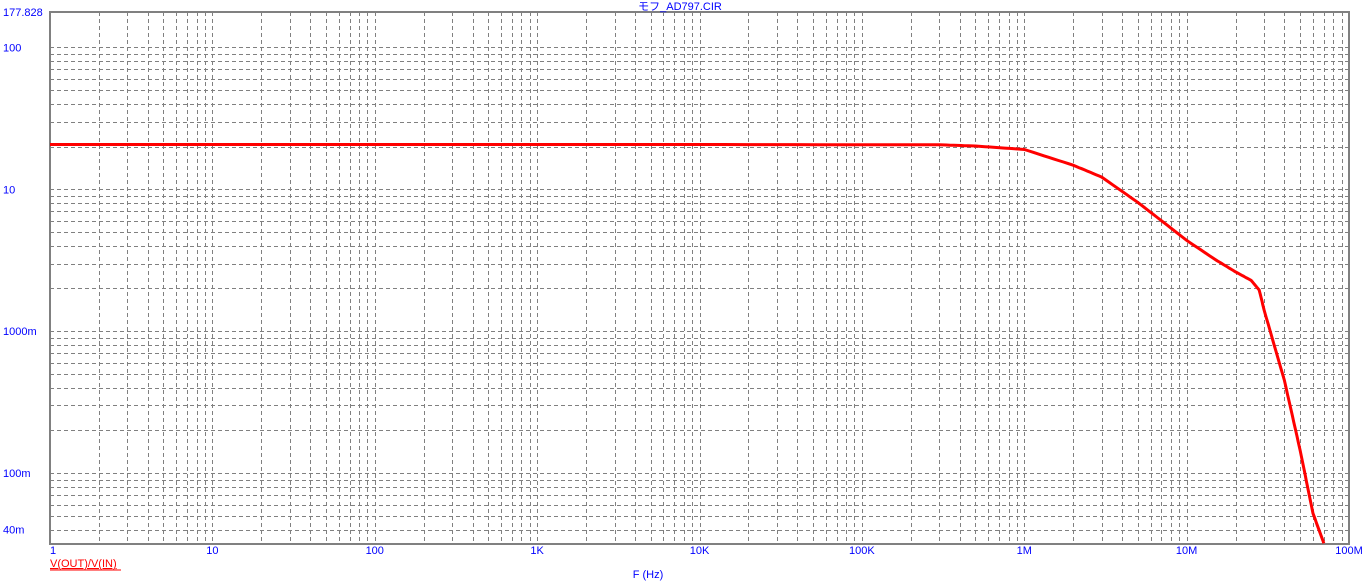  I want to click on x-tick-label: 1M, so click(1024, 551).